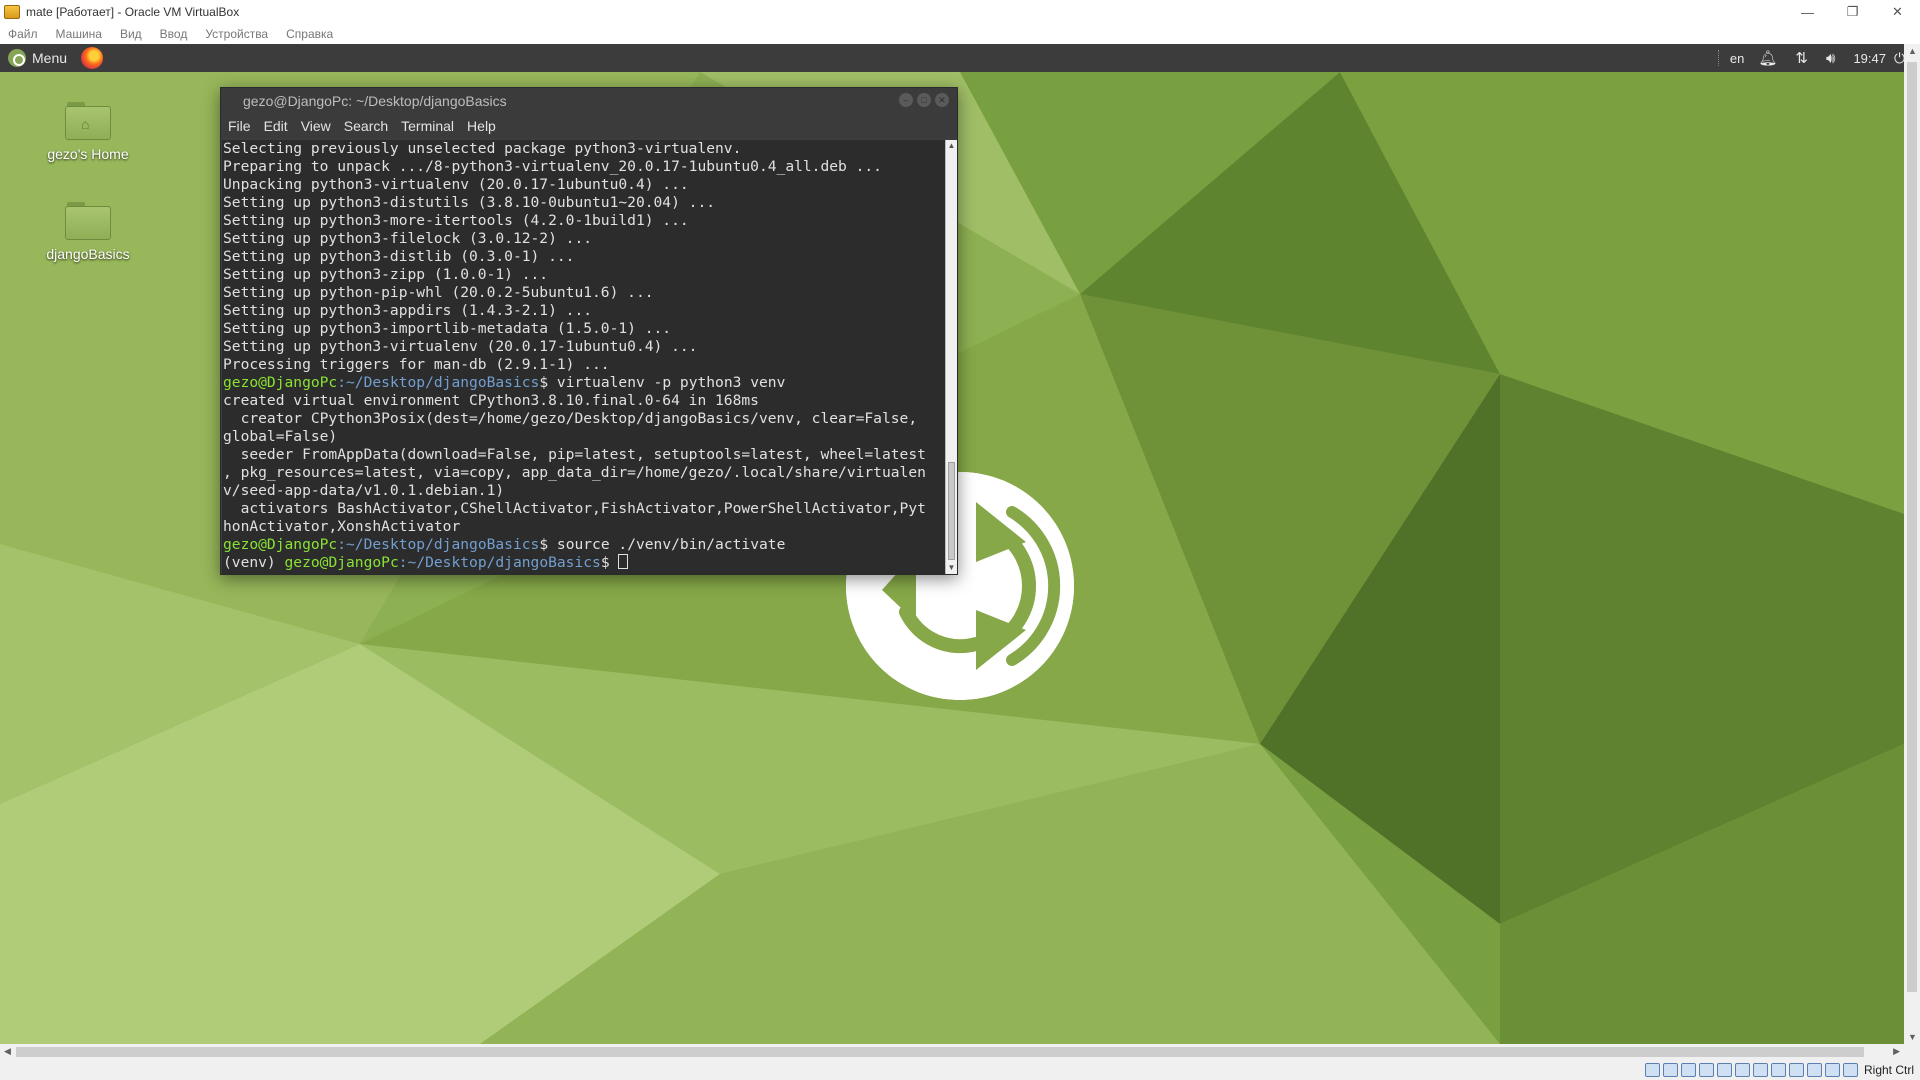 The height and width of the screenshot is (1080, 1920). I want to click on terminal-close-icon: ✕, so click(942, 100).